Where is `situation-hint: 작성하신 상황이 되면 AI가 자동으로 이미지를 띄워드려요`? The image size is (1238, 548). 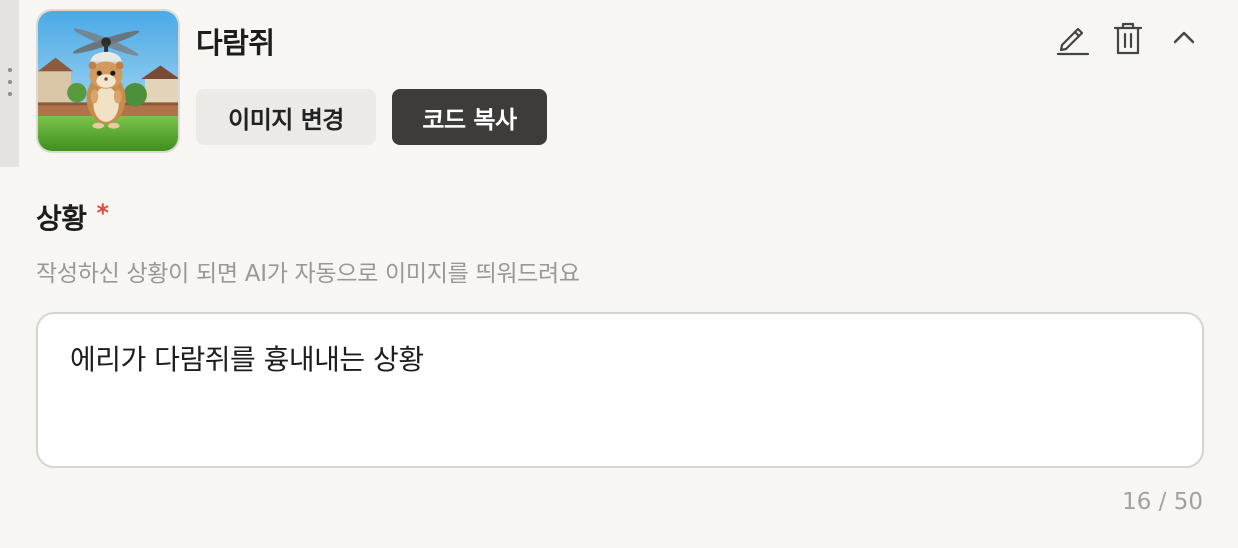
situation-hint: 작성하신 상황이 되면 AI가 자동으로 이미지를 띄워드려요 is located at coordinates (308, 274).